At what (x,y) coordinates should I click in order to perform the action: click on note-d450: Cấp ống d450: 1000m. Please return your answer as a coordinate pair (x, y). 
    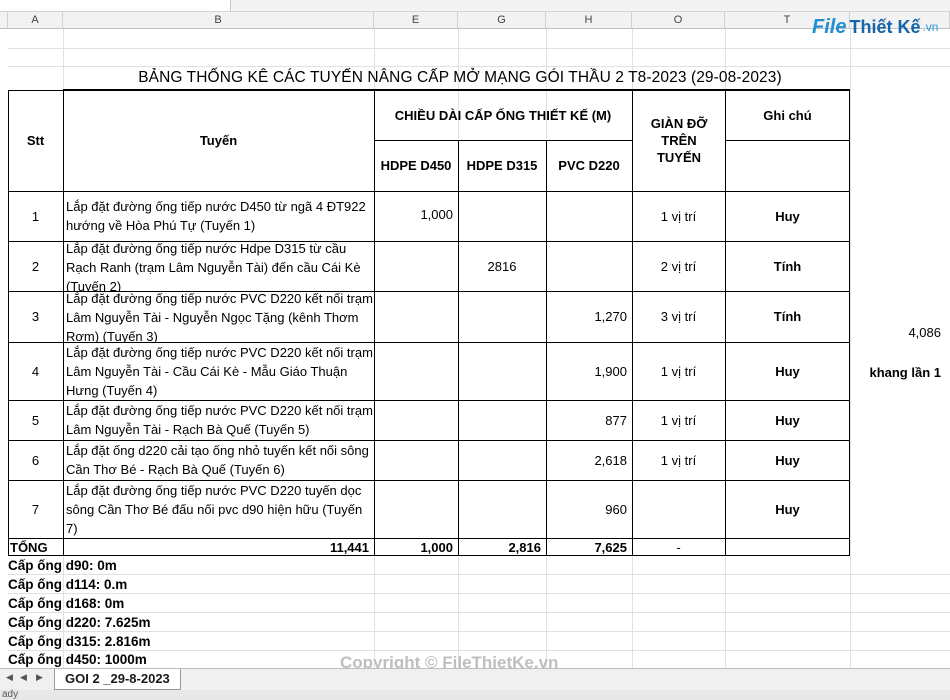
    Looking at the image, I should click on (77, 659).